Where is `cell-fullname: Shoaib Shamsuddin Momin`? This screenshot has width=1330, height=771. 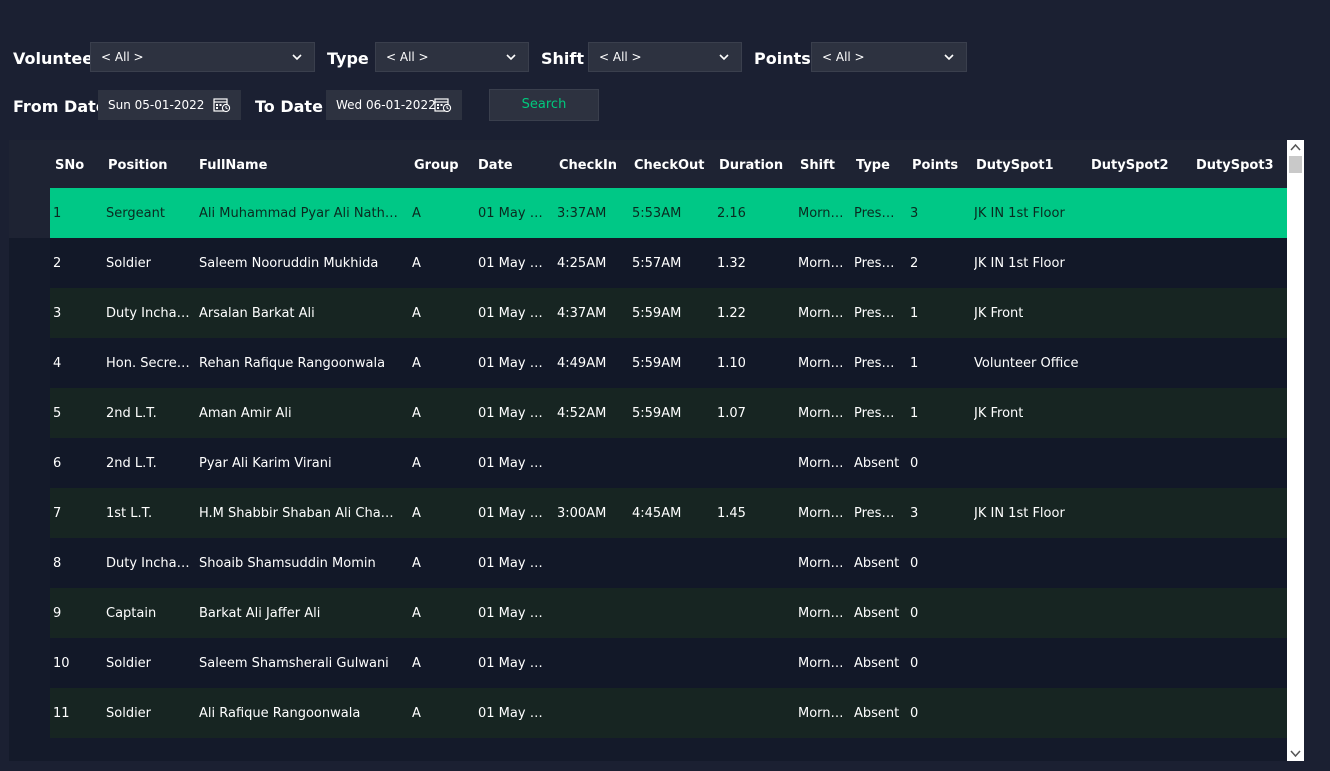 cell-fullname: Shoaib Shamsuddin Momin is located at coordinates (287, 563).